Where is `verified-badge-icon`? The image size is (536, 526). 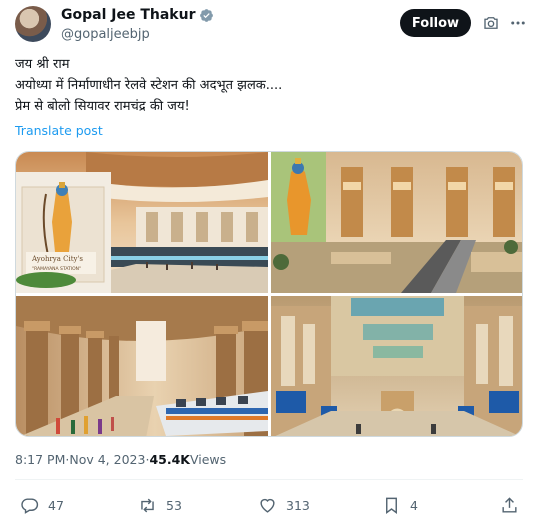
verified-badge-icon is located at coordinates (207, 15).